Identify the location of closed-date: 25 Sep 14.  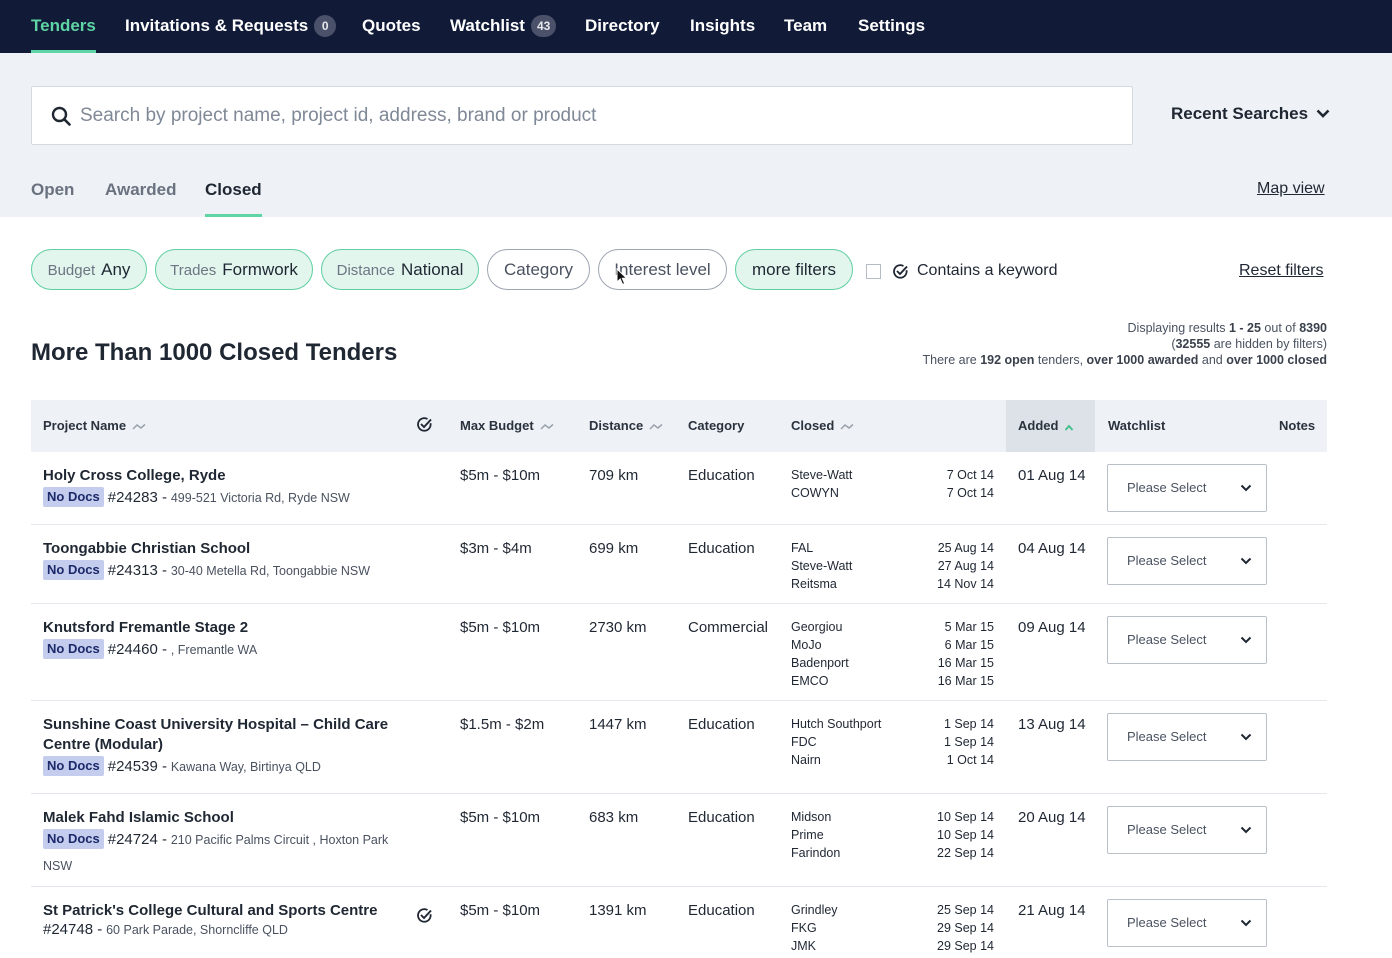
(965, 910).